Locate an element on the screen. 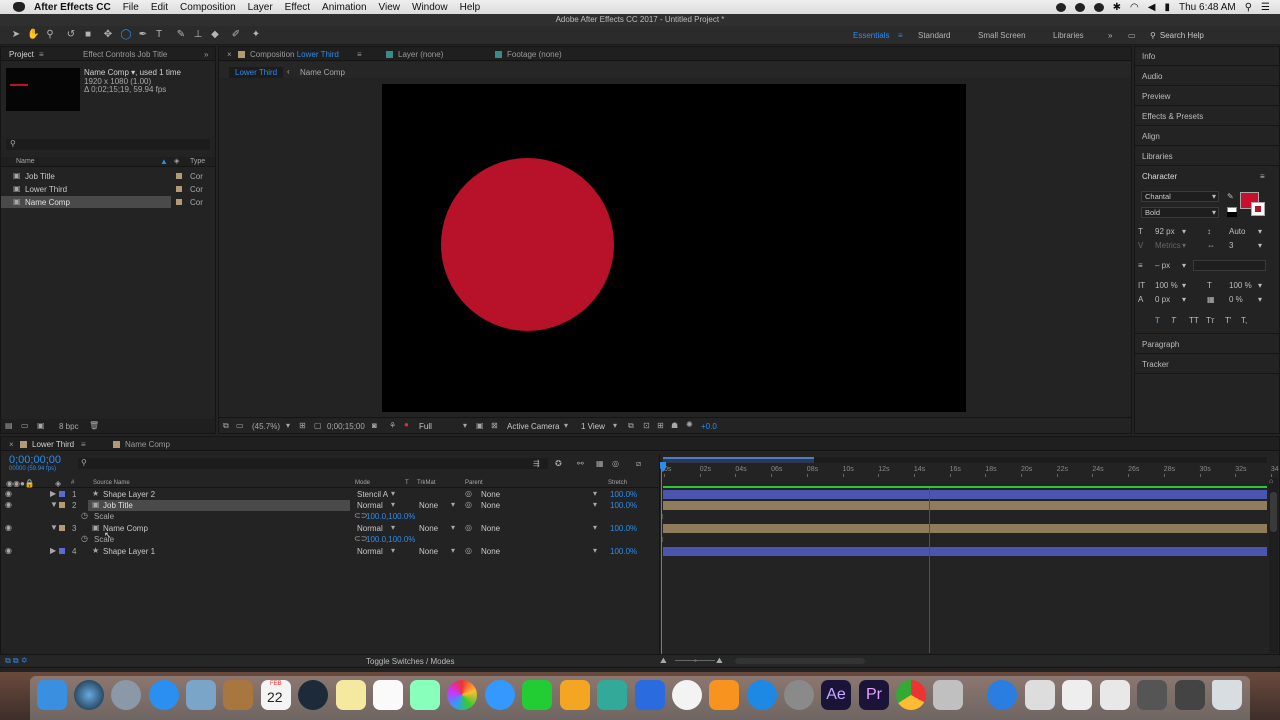  notes-icon is located at coordinates (351, 695).